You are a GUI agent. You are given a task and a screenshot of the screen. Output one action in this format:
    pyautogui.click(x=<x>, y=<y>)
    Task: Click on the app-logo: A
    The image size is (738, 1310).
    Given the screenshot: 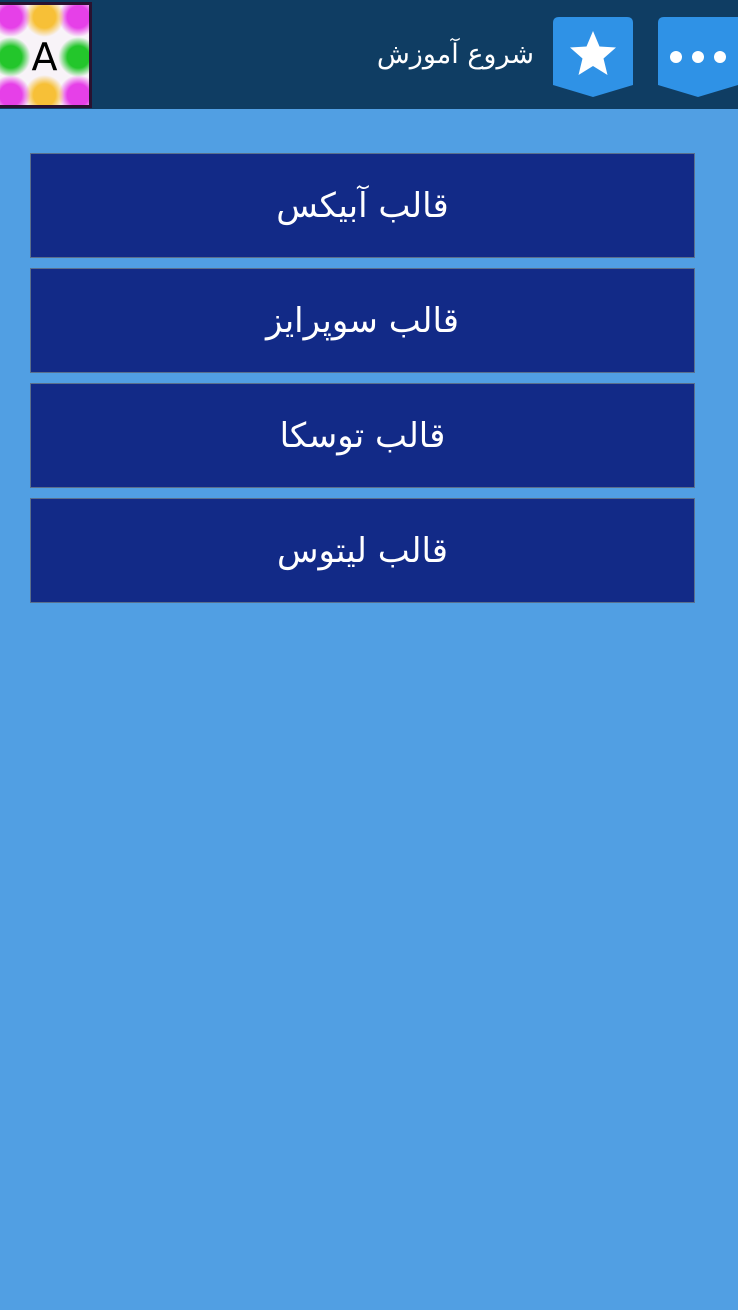 What is the action you would take?
    pyautogui.click(x=46, y=55)
    